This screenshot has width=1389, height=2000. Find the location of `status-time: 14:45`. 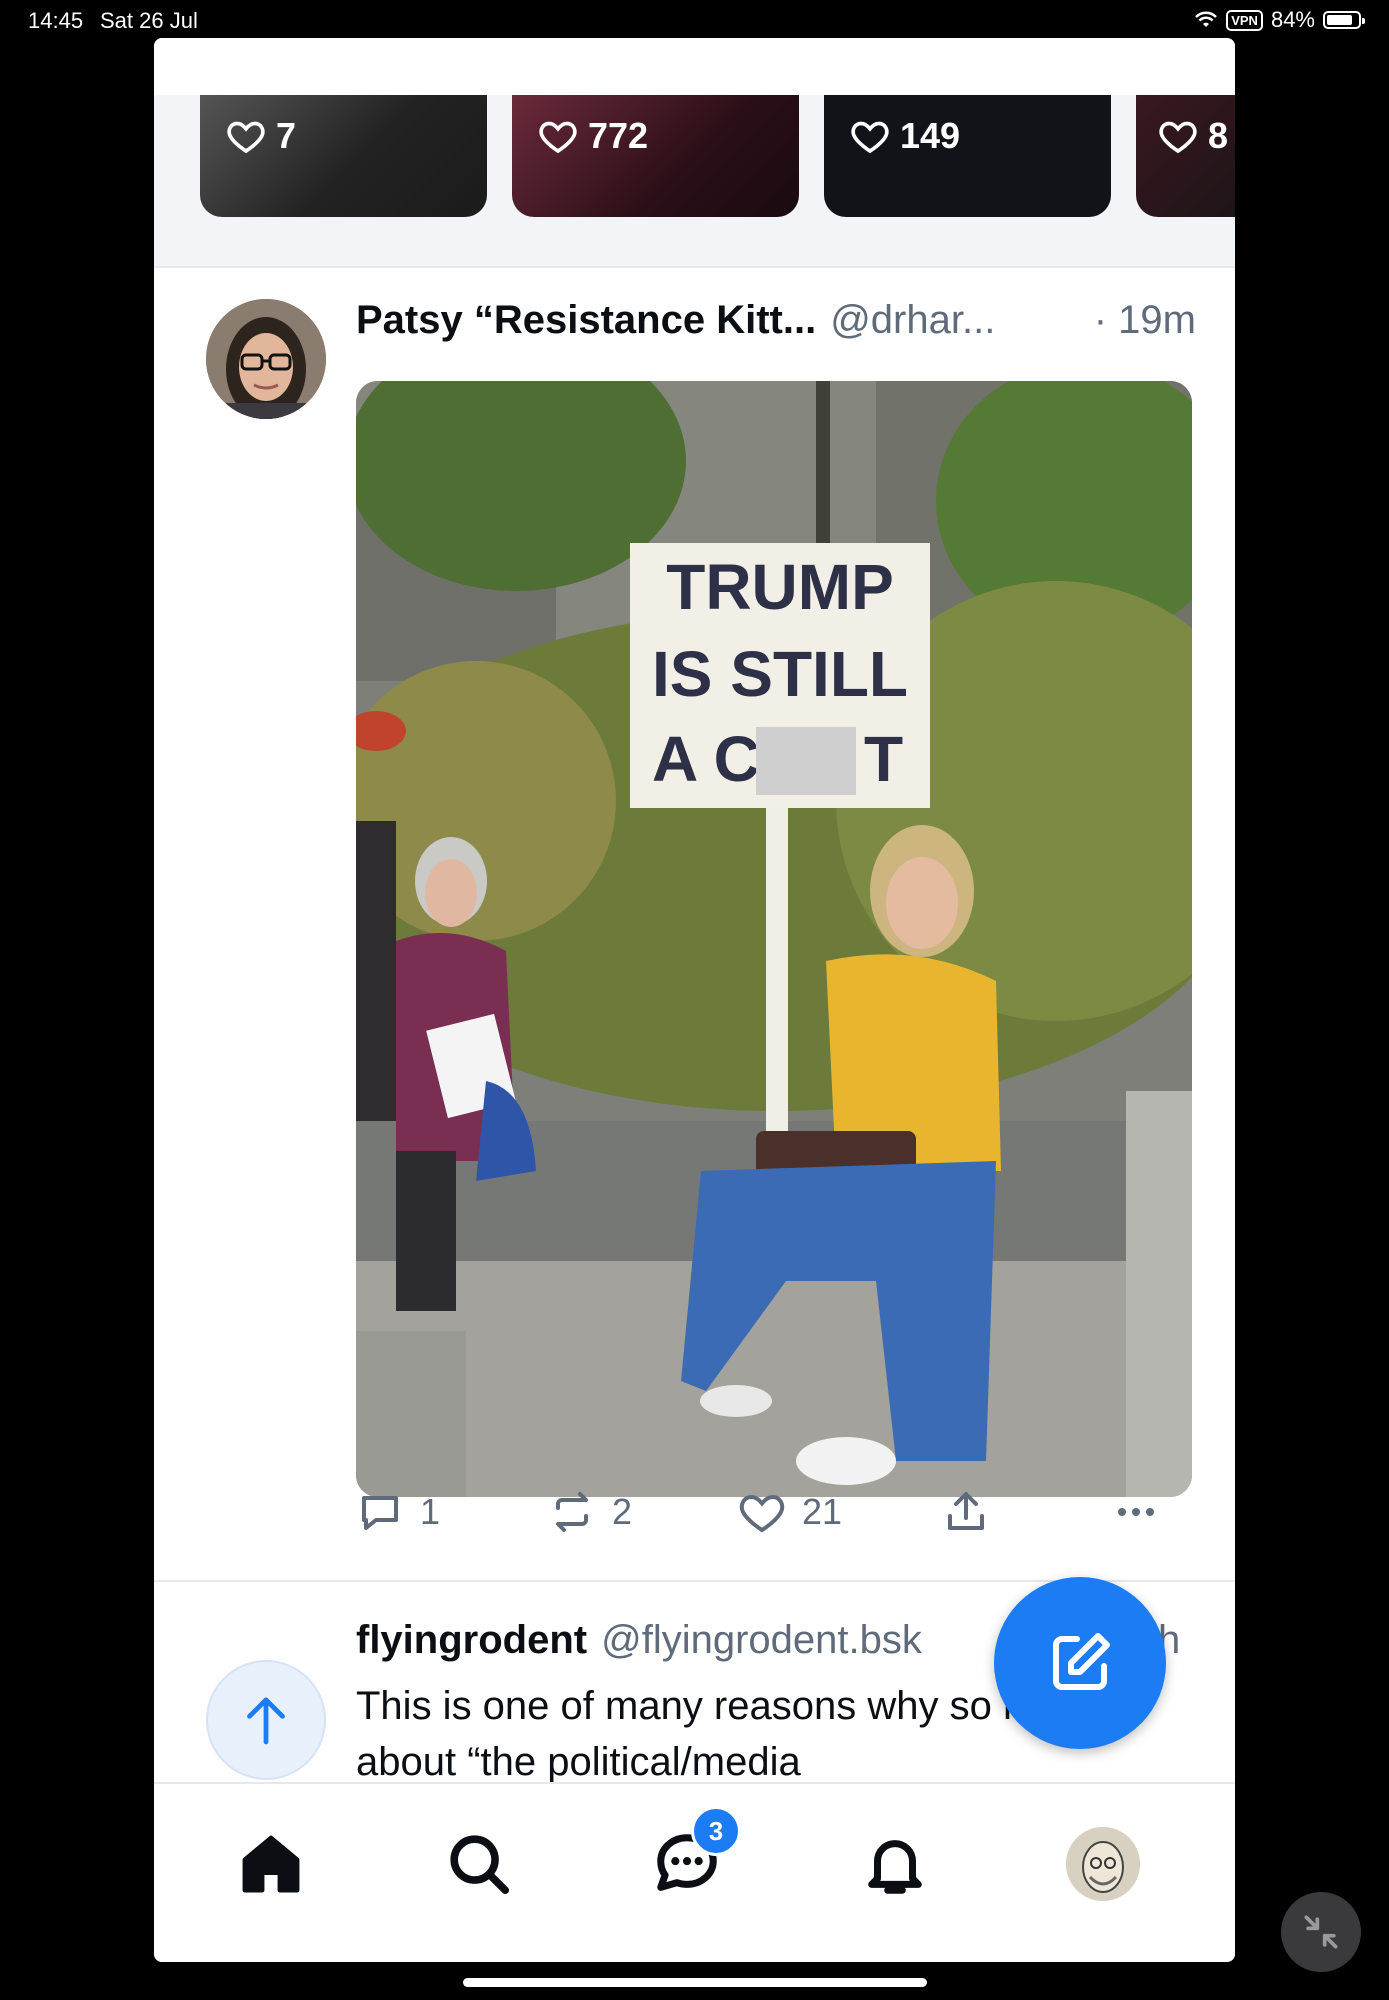

status-time: 14:45 is located at coordinates (56, 20).